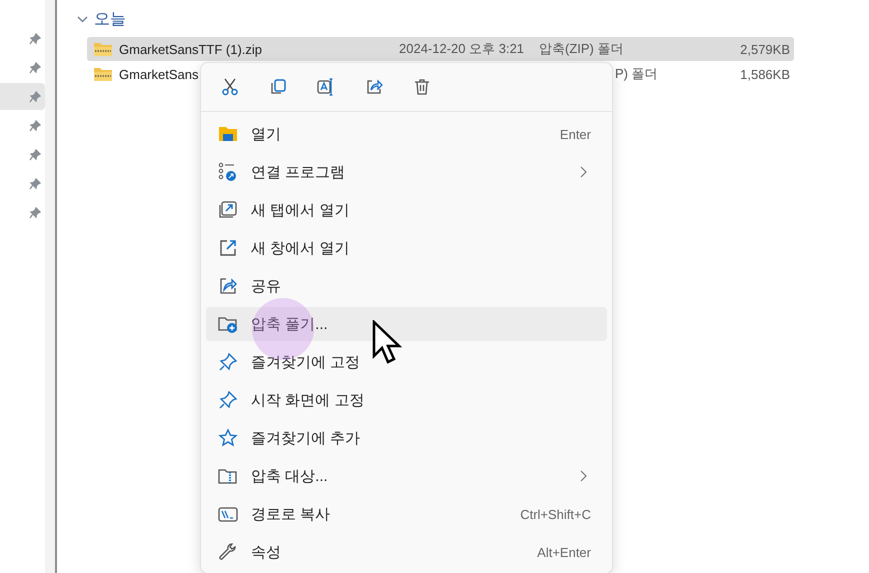 This screenshot has height=573, width=869. Describe the element at coordinates (406, 172) in the screenshot. I see `menu-item: 연결 프로그램` at that location.